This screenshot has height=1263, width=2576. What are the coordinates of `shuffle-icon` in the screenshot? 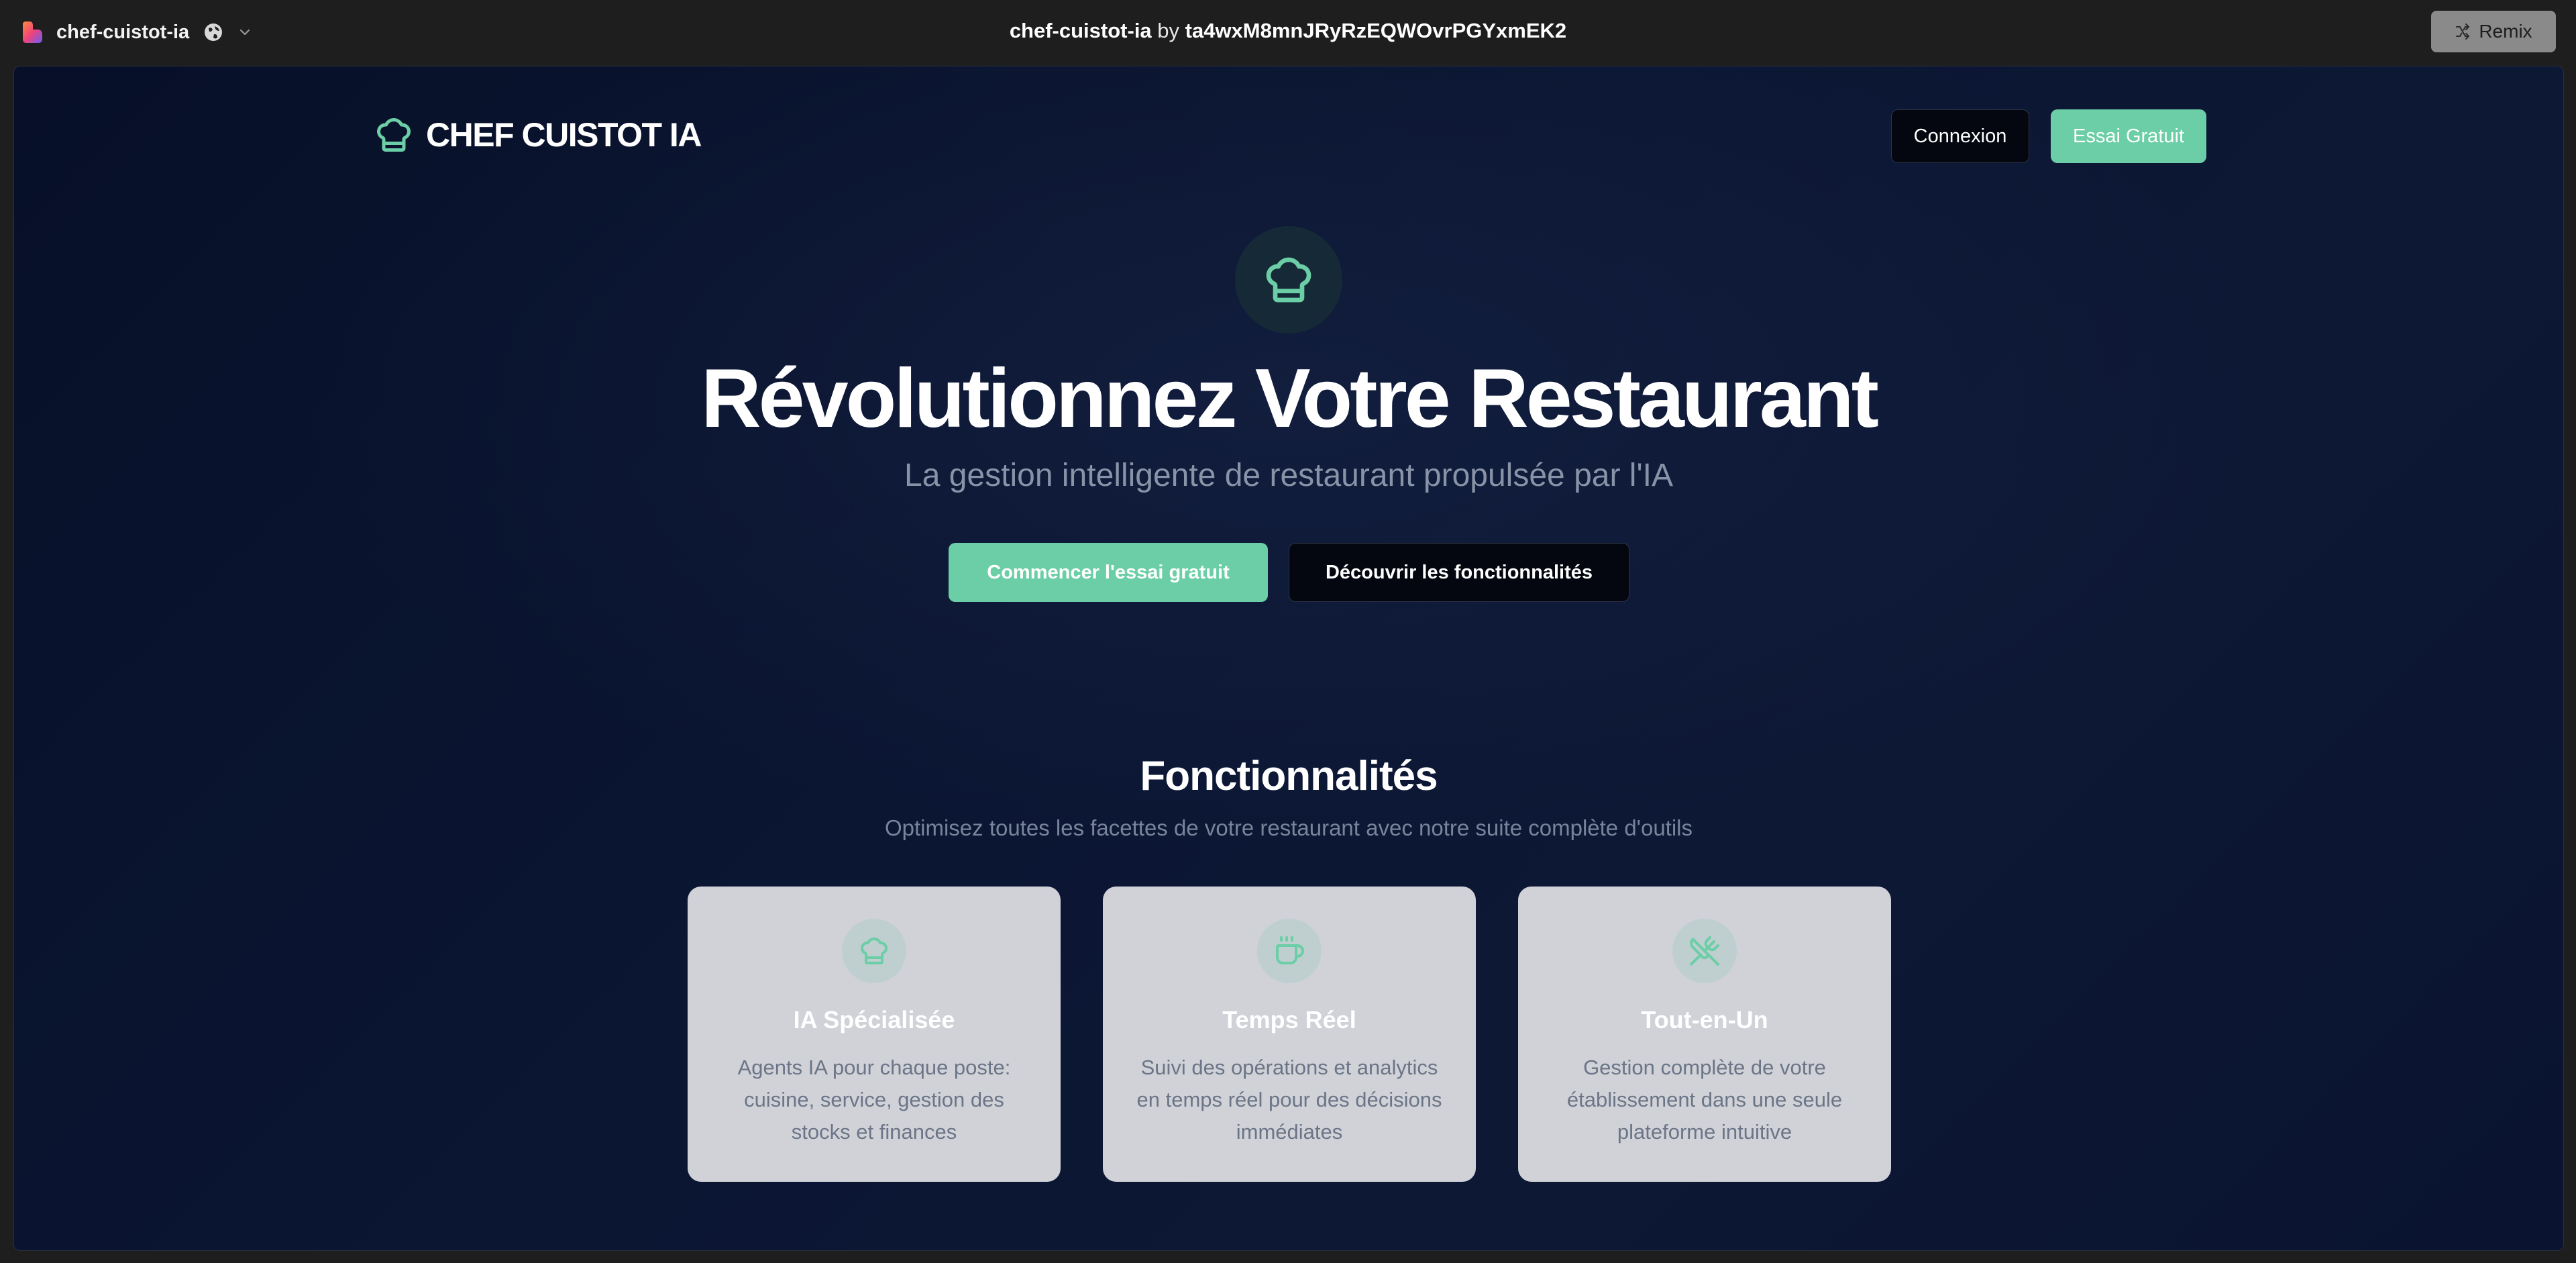 It's located at (2463, 32).